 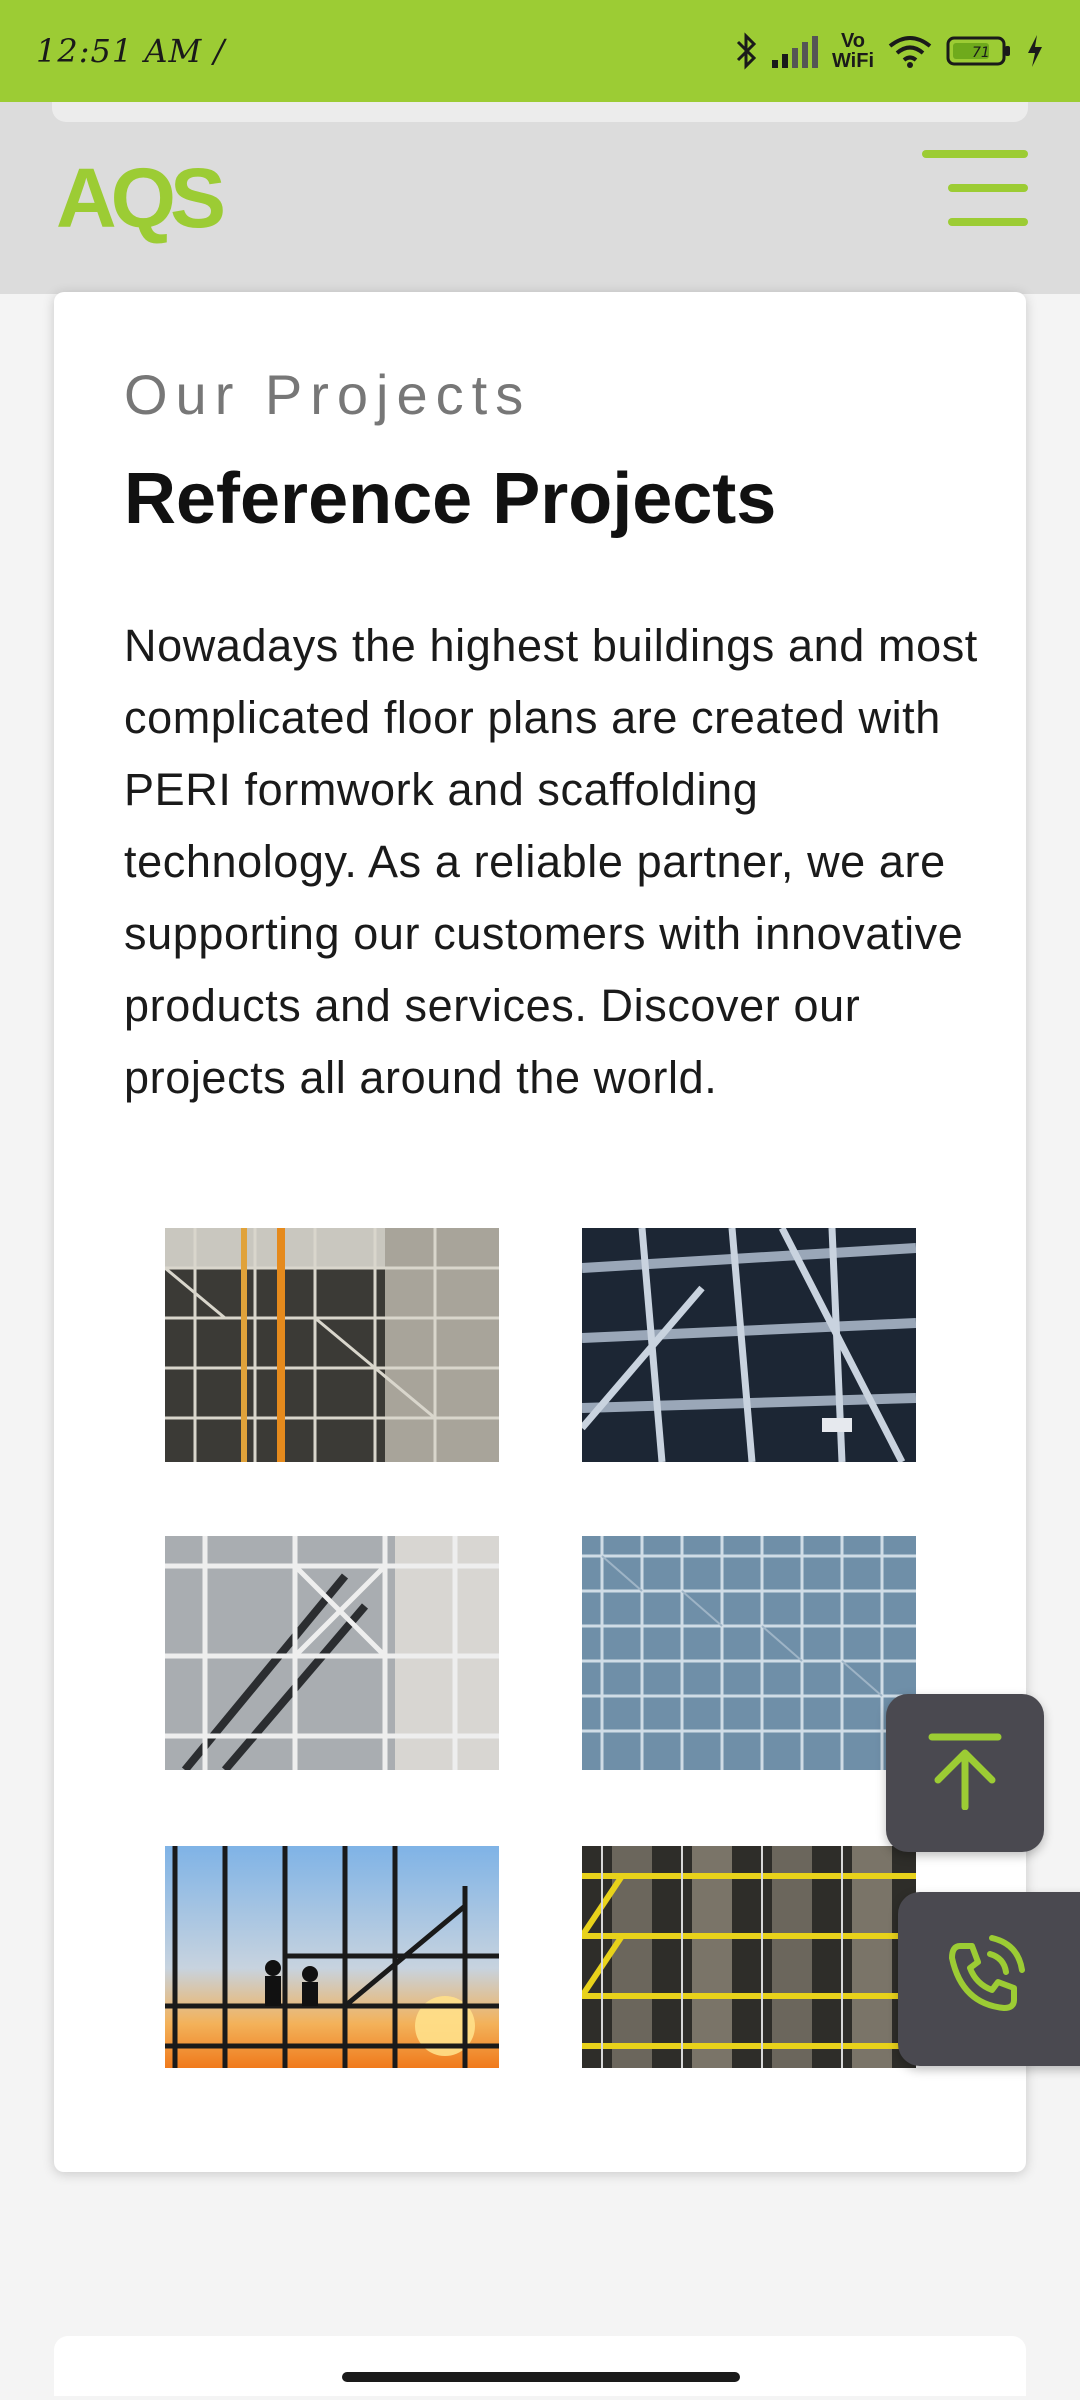 I want to click on scroll-to-top-button, so click(x=965, y=1773).